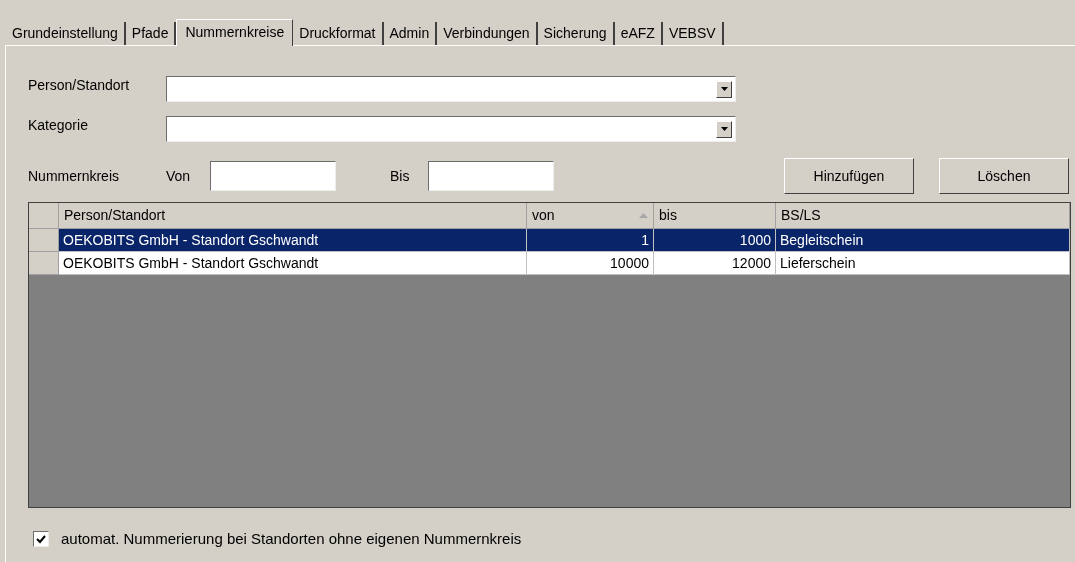 The image size is (1075, 562). I want to click on tab: Admin, so click(410, 33).